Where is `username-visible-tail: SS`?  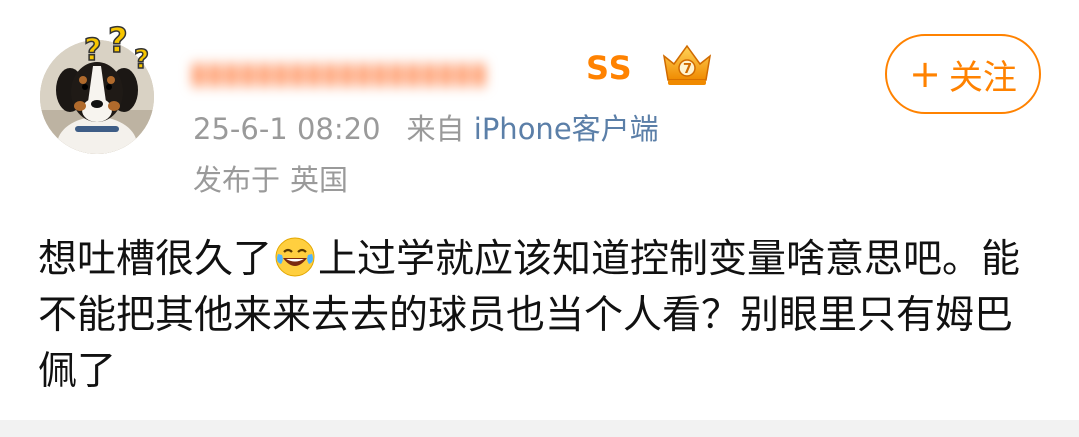 username-visible-tail: SS is located at coordinates (609, 68).